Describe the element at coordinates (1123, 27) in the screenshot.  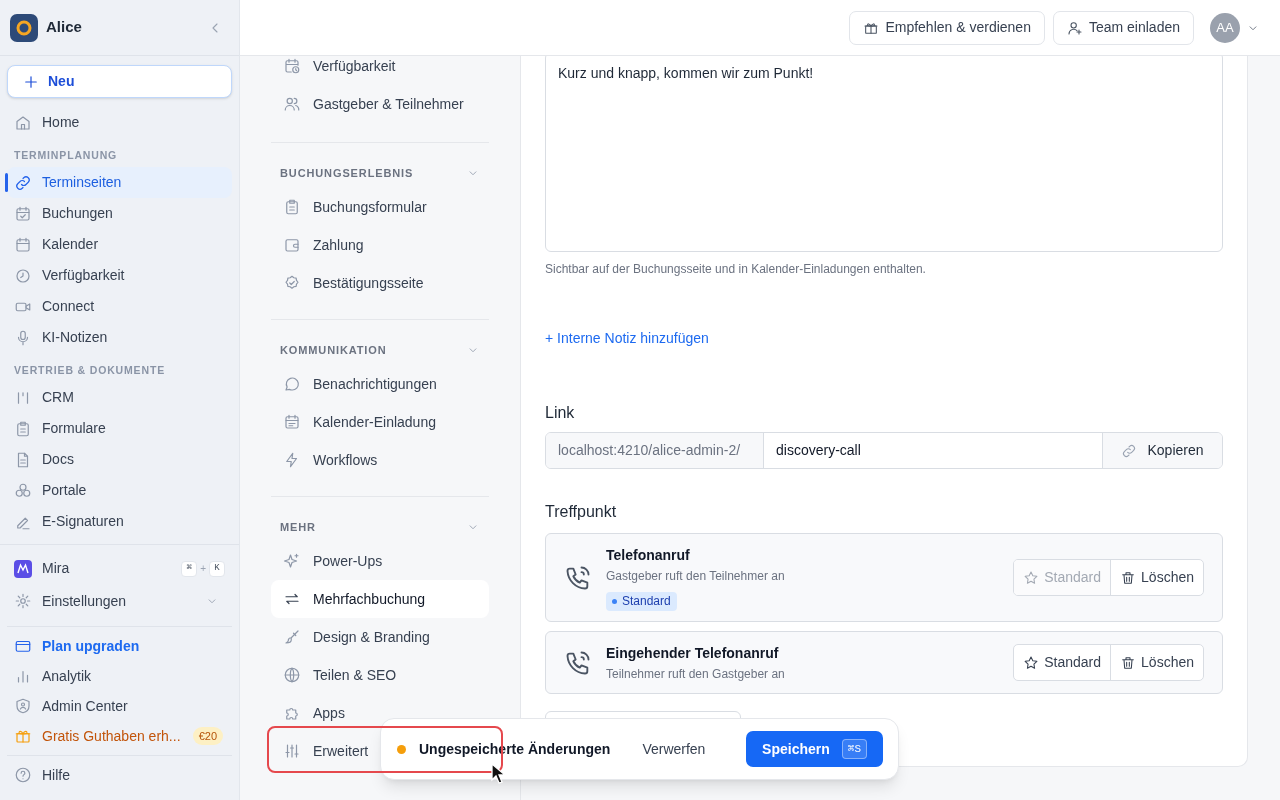
I see `invite-team-button: Team einladen` at that location.